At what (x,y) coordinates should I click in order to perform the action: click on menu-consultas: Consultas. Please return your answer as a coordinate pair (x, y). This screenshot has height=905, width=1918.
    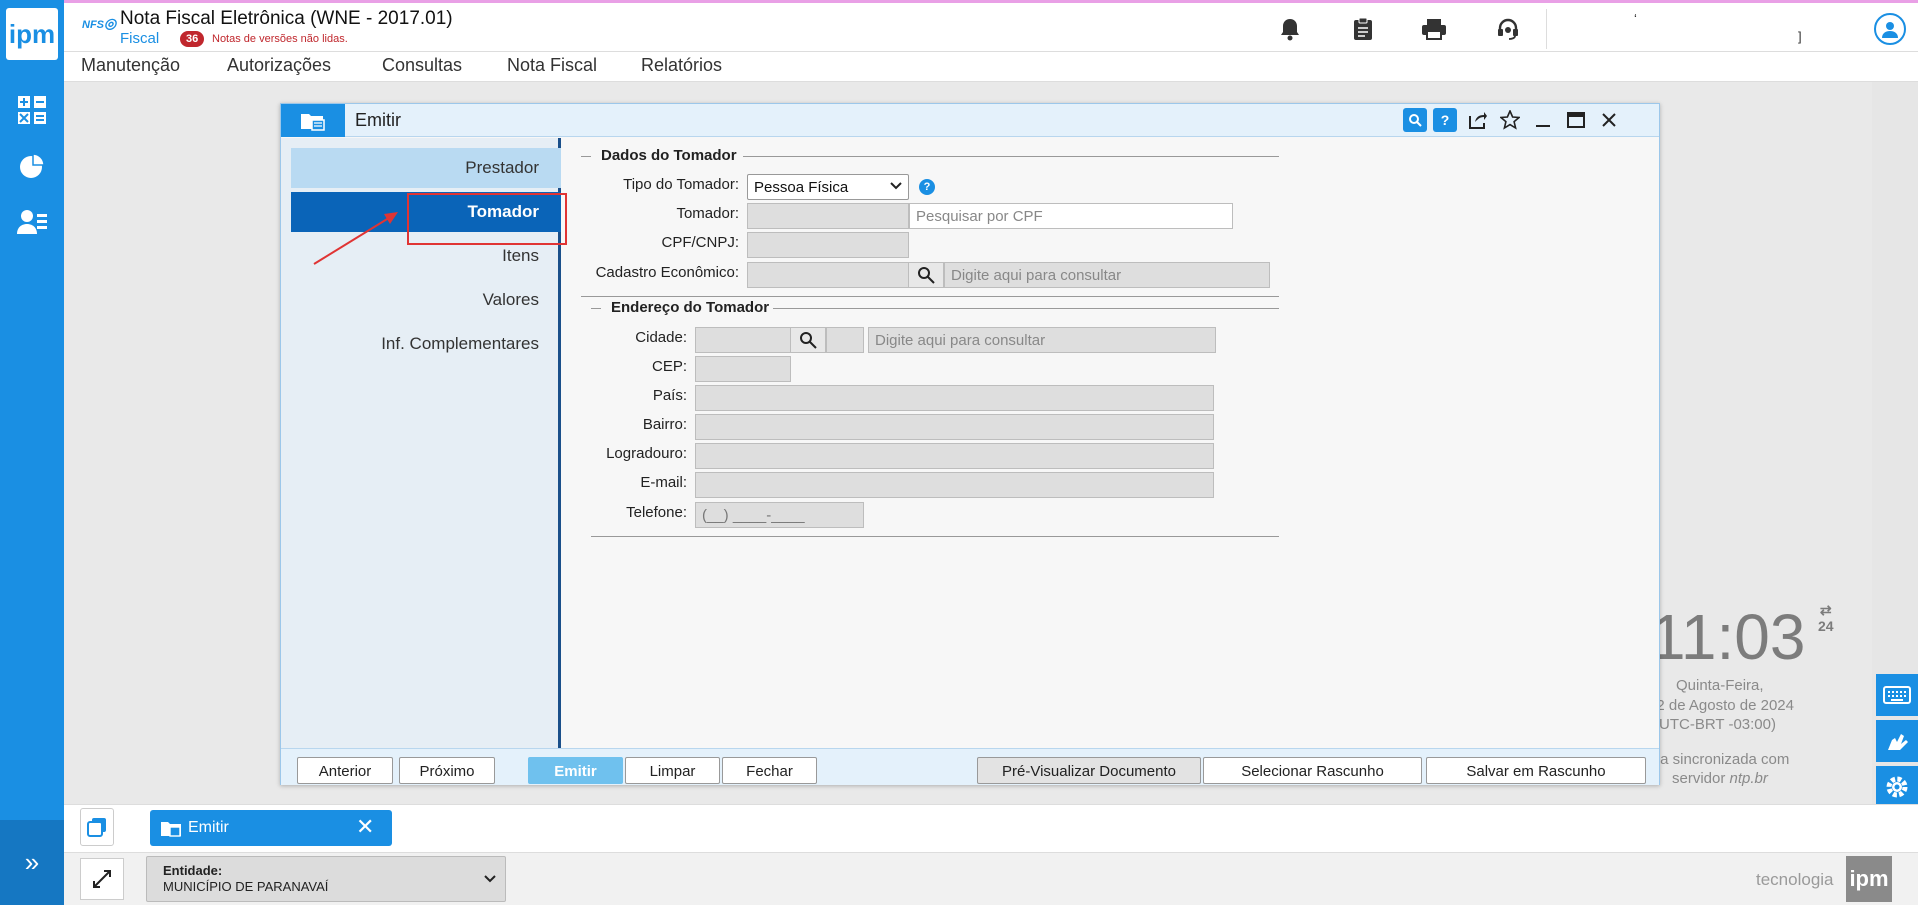
    Looking at the image, I should click on (422, 65).